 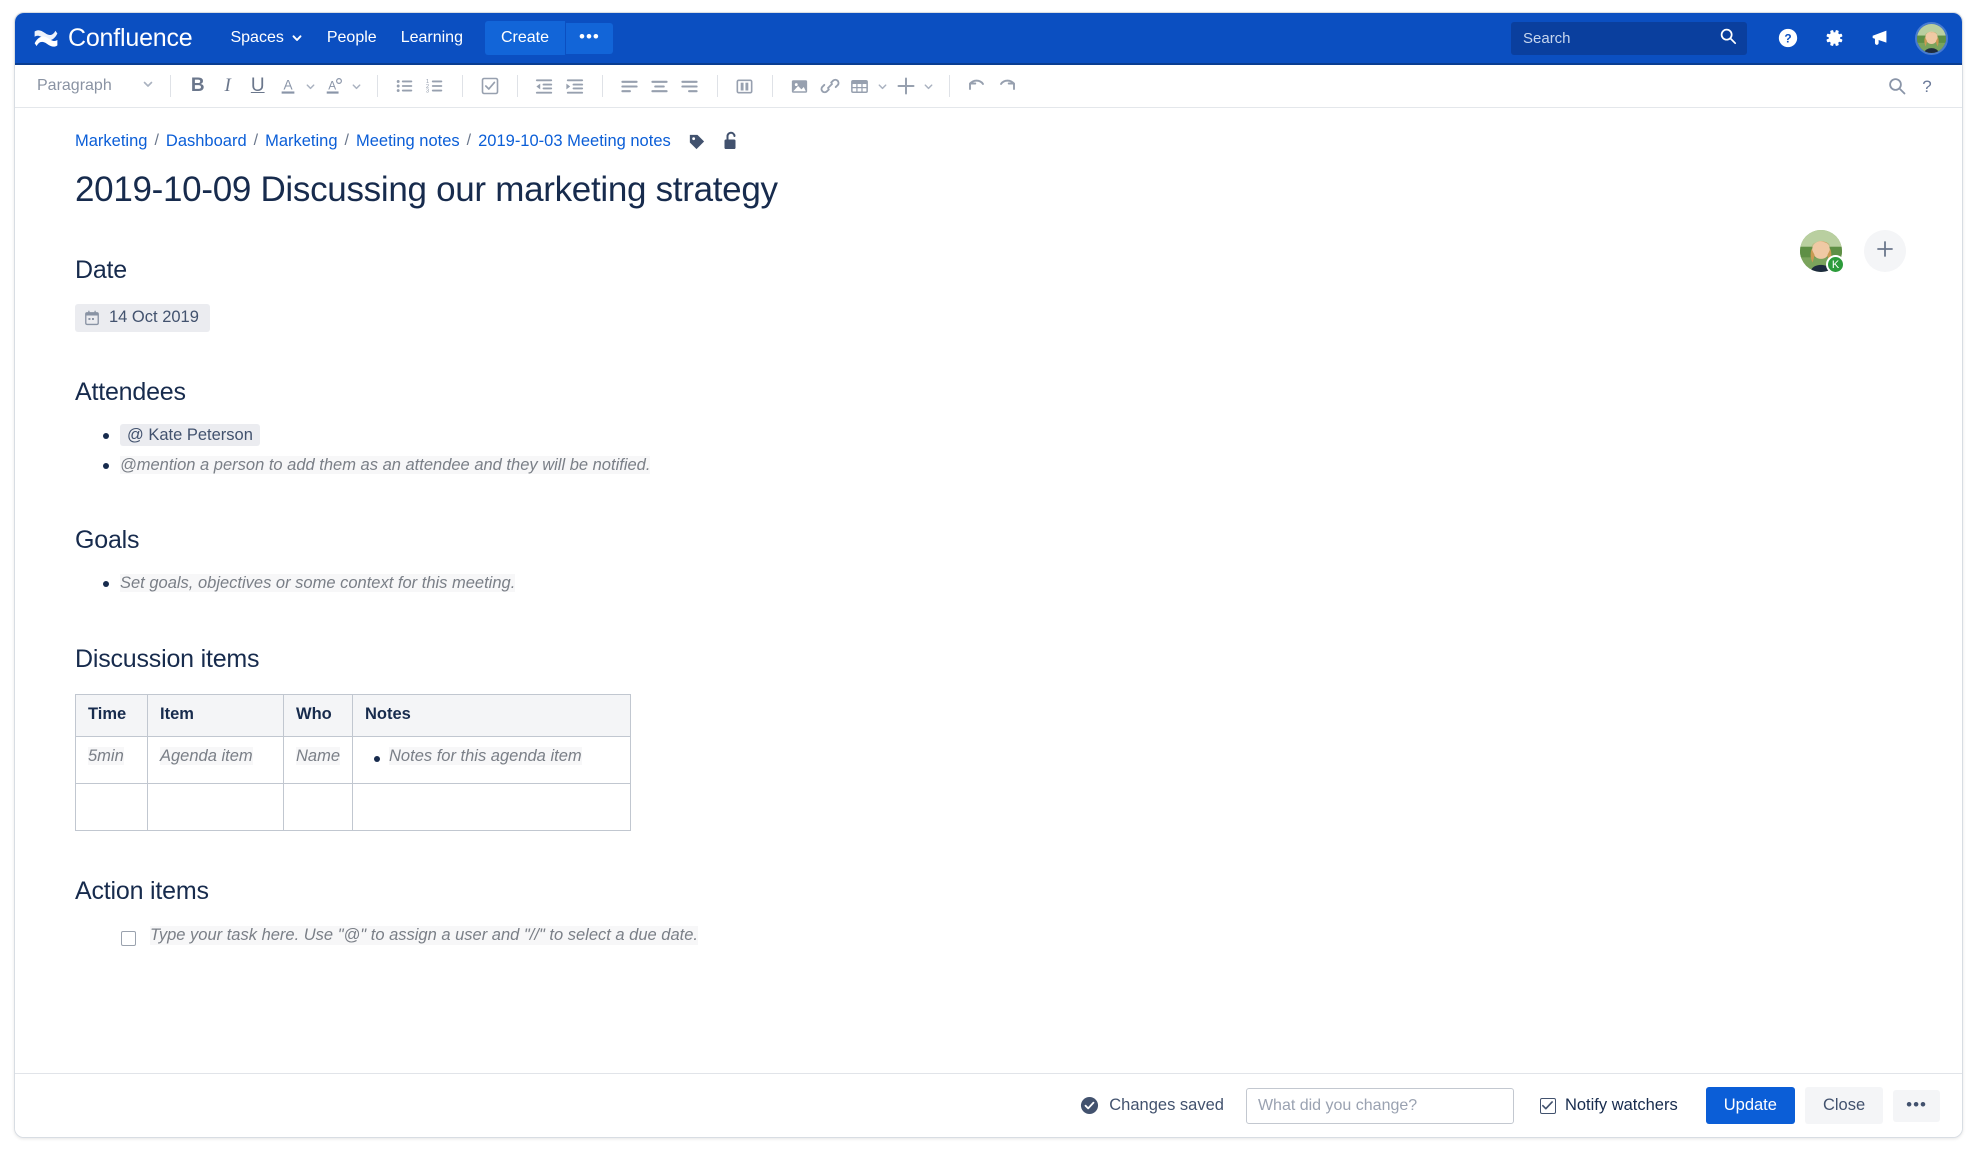 What do you see at coordinates (215, 715) in the screenshot?
I see `column-header-item: Item` at bounding box center [215, 715].